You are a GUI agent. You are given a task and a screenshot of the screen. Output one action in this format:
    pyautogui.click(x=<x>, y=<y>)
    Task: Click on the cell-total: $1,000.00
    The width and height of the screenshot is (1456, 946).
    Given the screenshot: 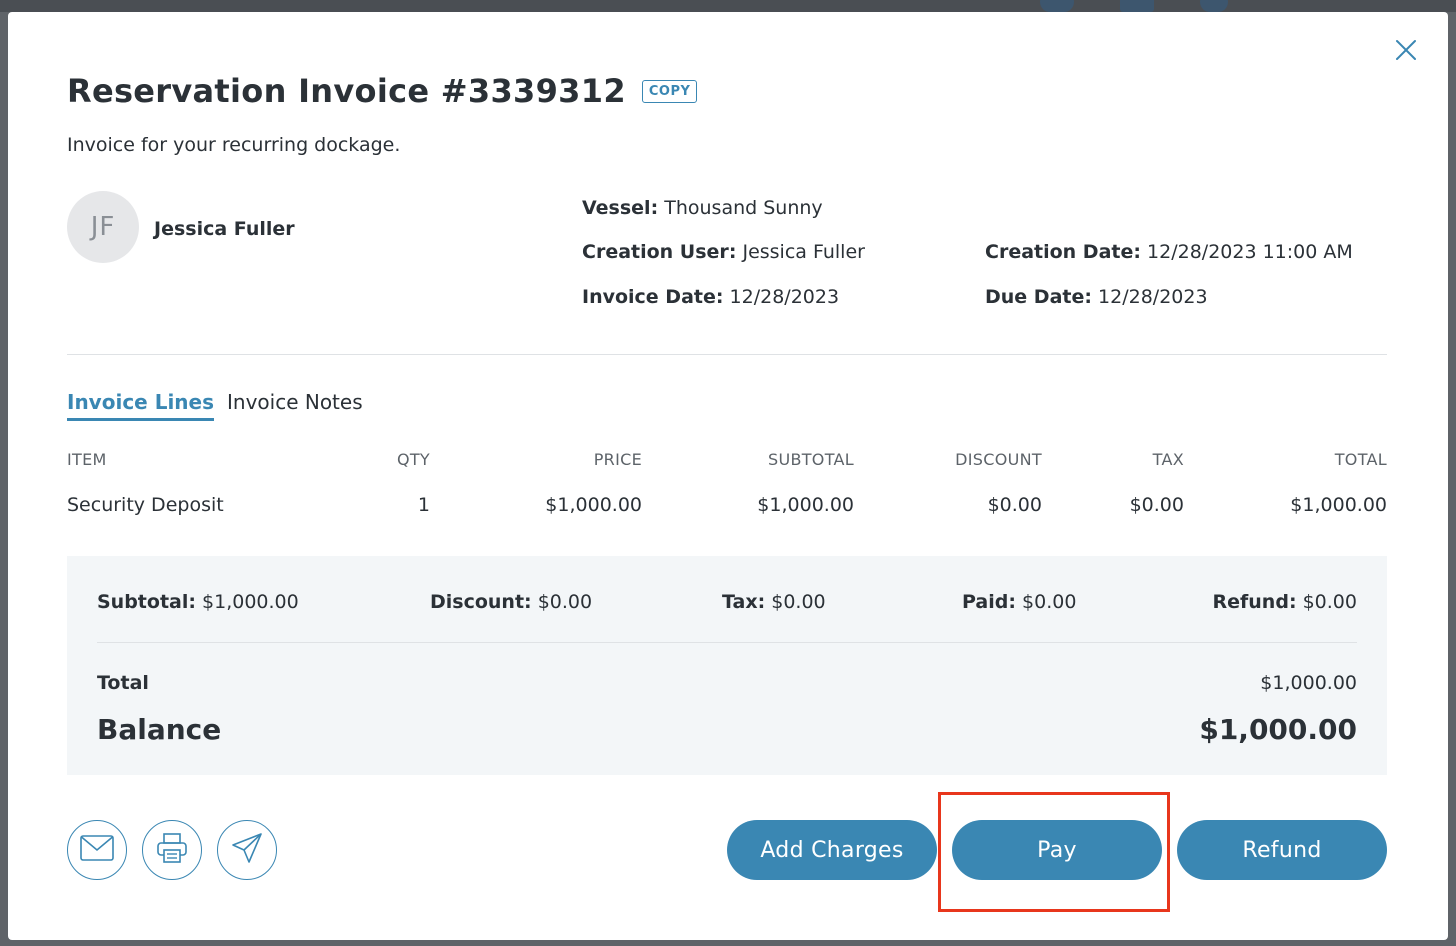 What is the action you would take?
    pyautogui.click(x=1338, y=505)
    